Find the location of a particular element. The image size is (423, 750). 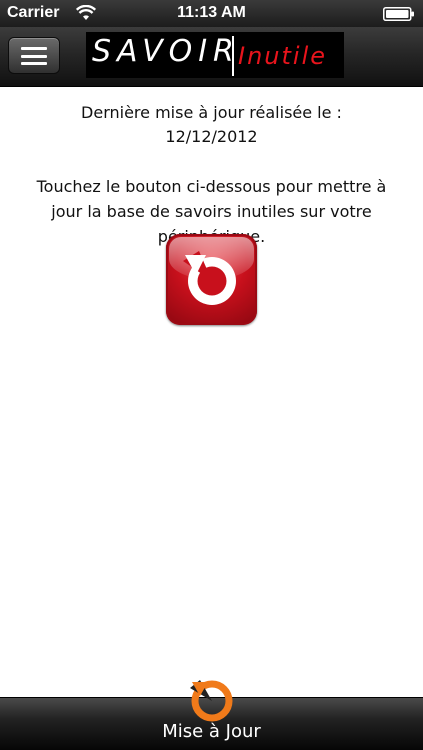

tab-update: Mise à Jour is located at coordinates (211, 715).